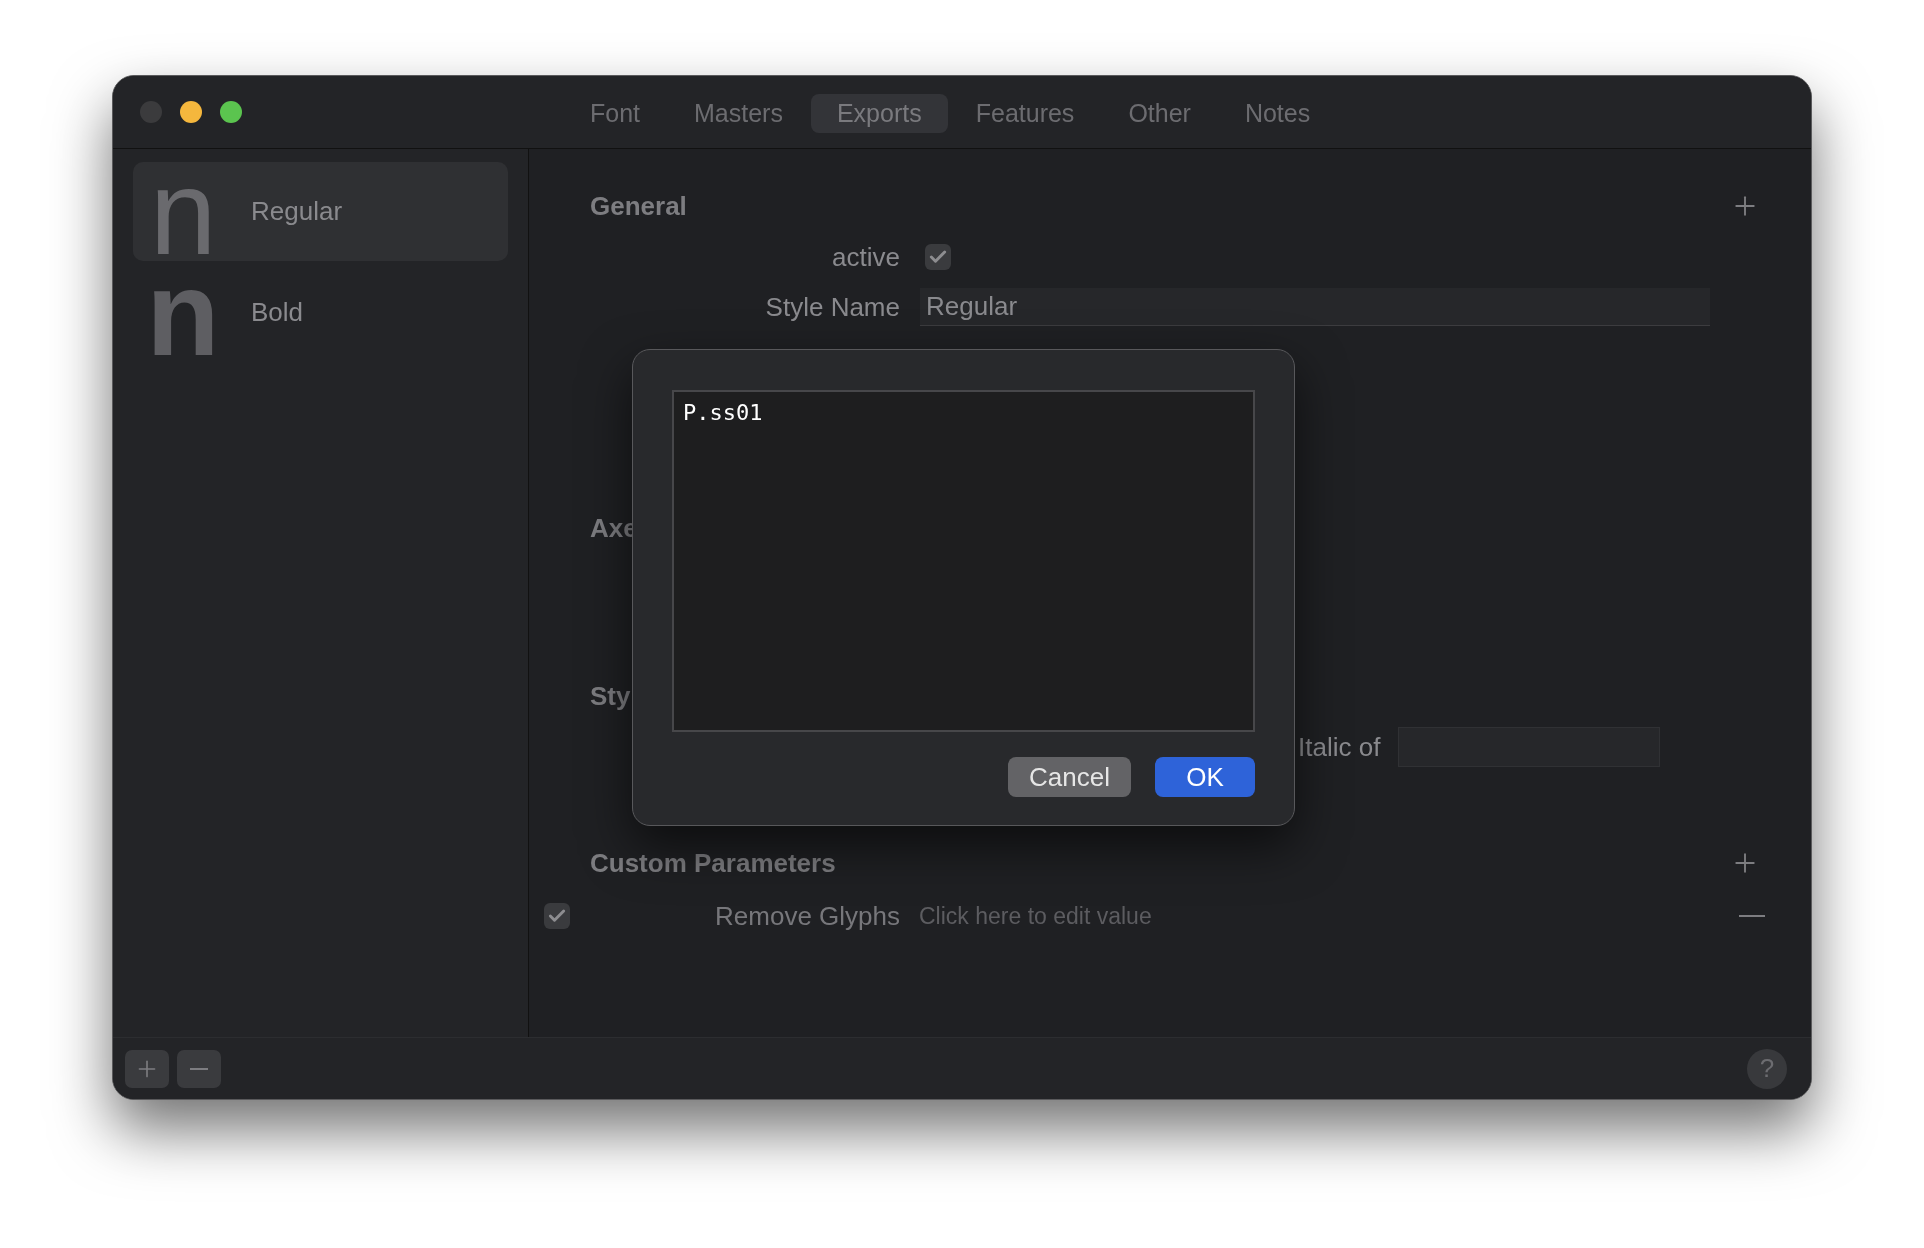 The image size is (1924, 1248). I want to click on remove-icon, so click(199, 1068).